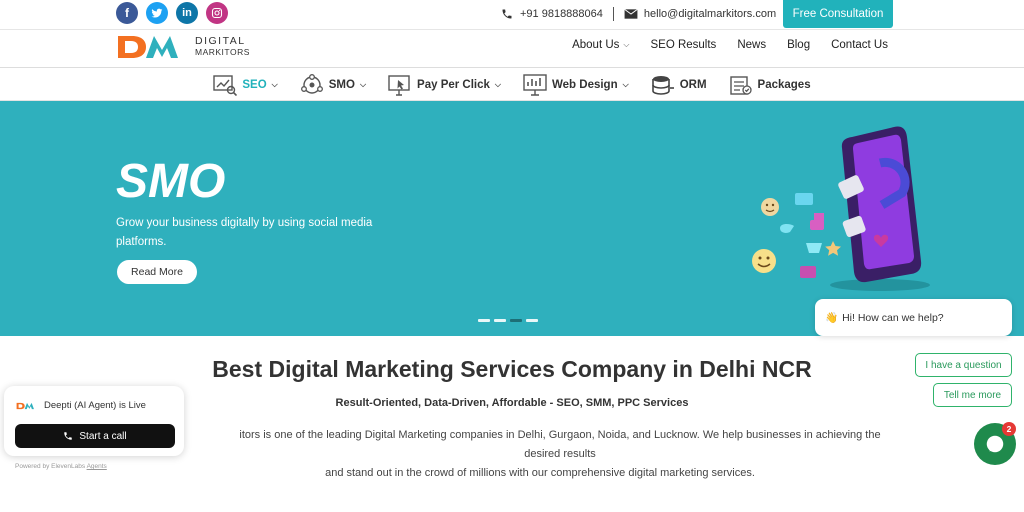  Describe the element at coordinates (535, 84) in the screenshot. I see `web-design-icon` at that location.